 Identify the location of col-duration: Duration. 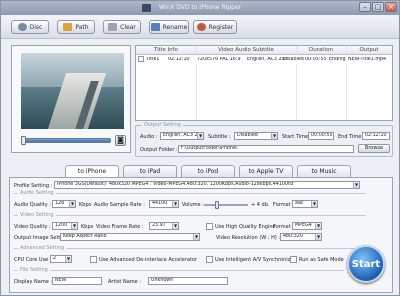
(321, 50).